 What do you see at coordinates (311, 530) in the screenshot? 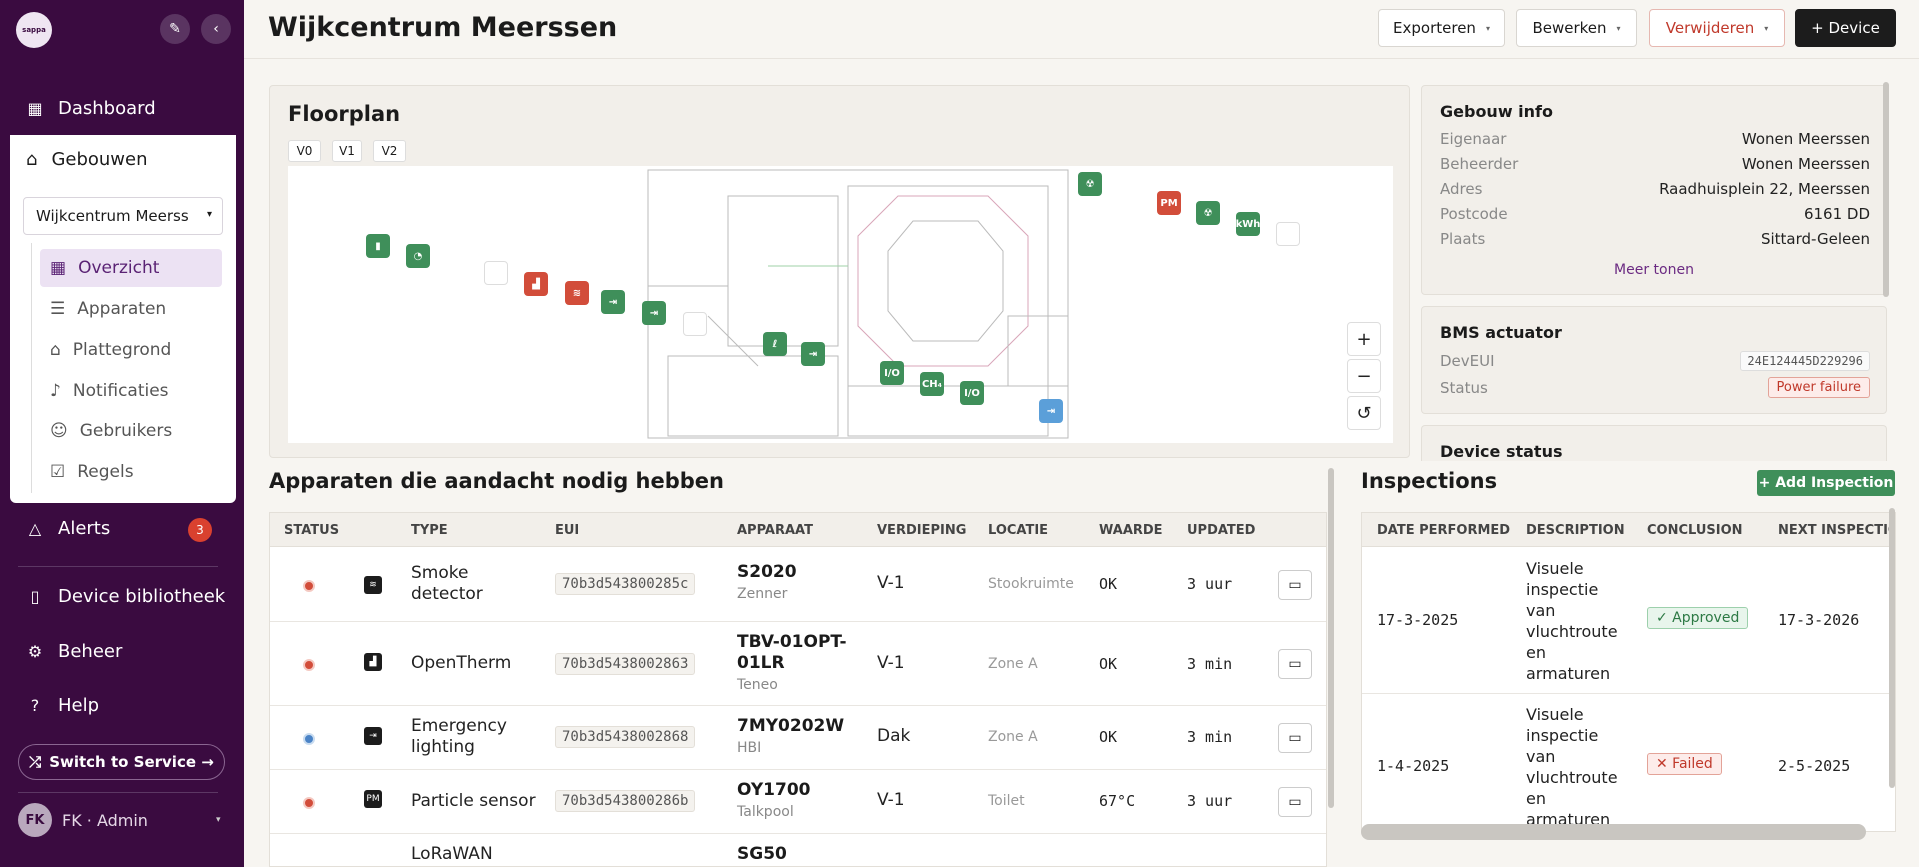
I see `column-header: STATUS` at bounding box center [311, 530].